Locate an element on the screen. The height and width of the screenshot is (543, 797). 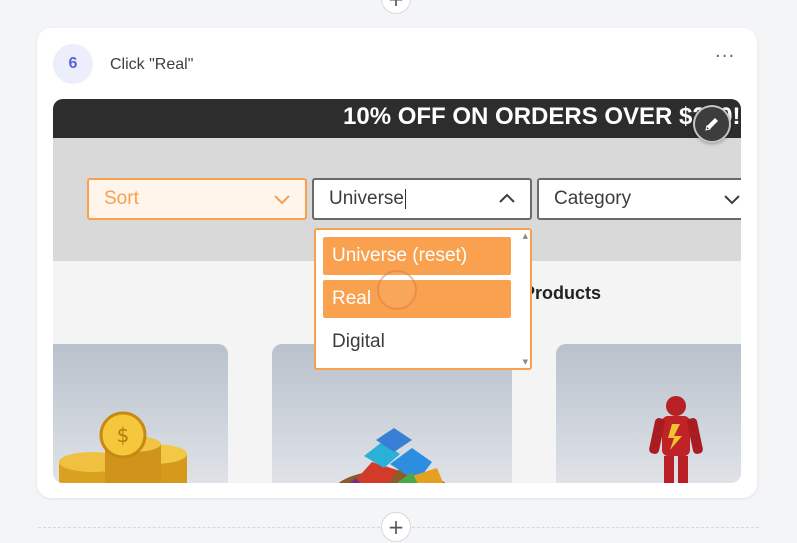
universe-value: Universe is located at coordinates (366, 198).